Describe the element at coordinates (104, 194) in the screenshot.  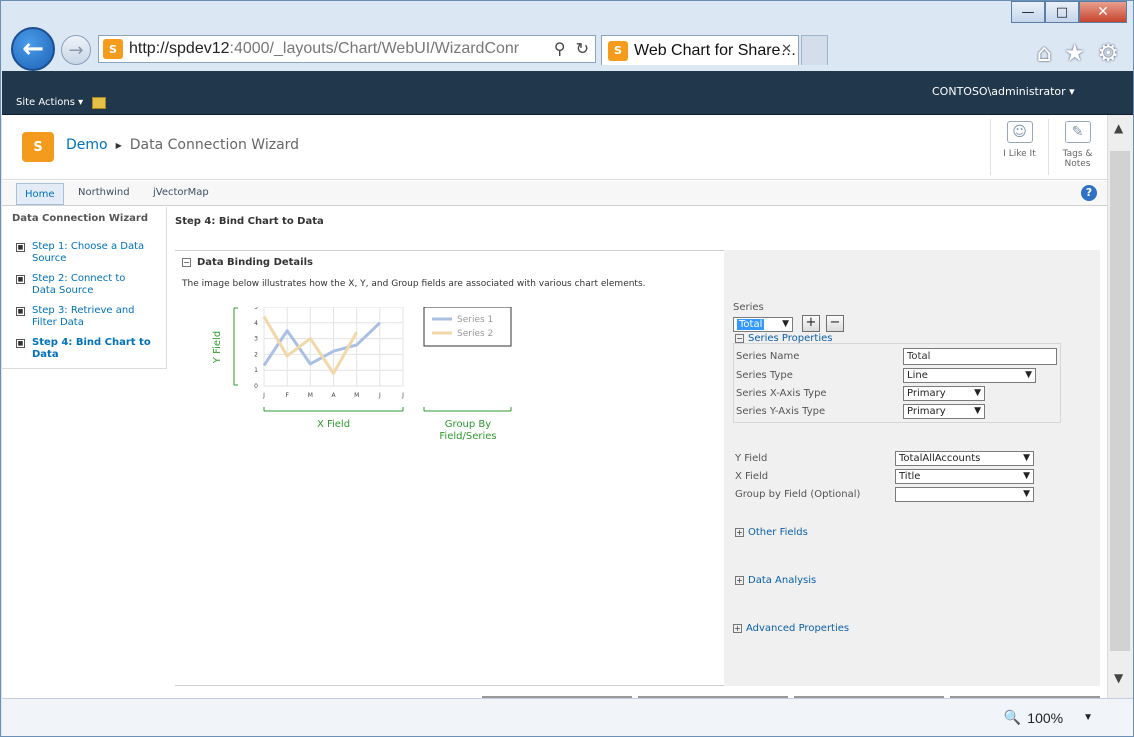
I see `topnav-northwind: Northwind` at that location.